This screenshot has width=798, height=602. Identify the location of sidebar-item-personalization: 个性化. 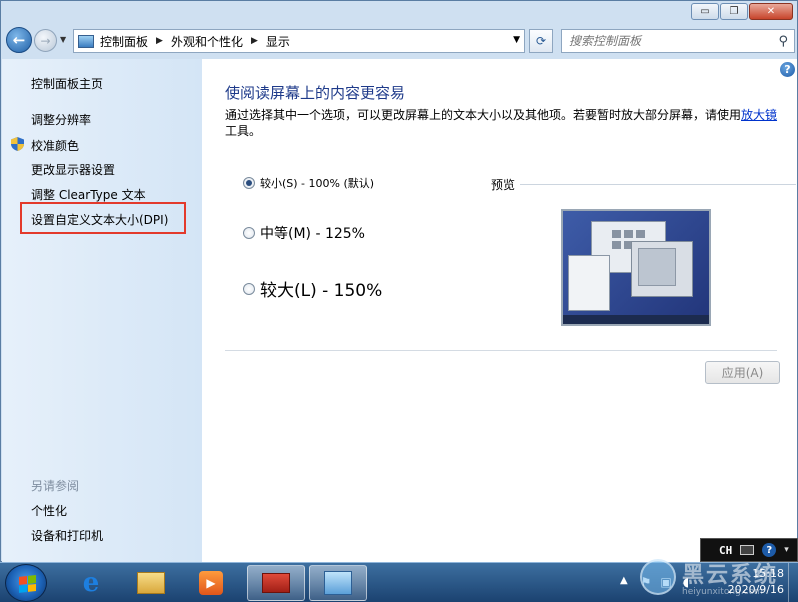
(49, 510).